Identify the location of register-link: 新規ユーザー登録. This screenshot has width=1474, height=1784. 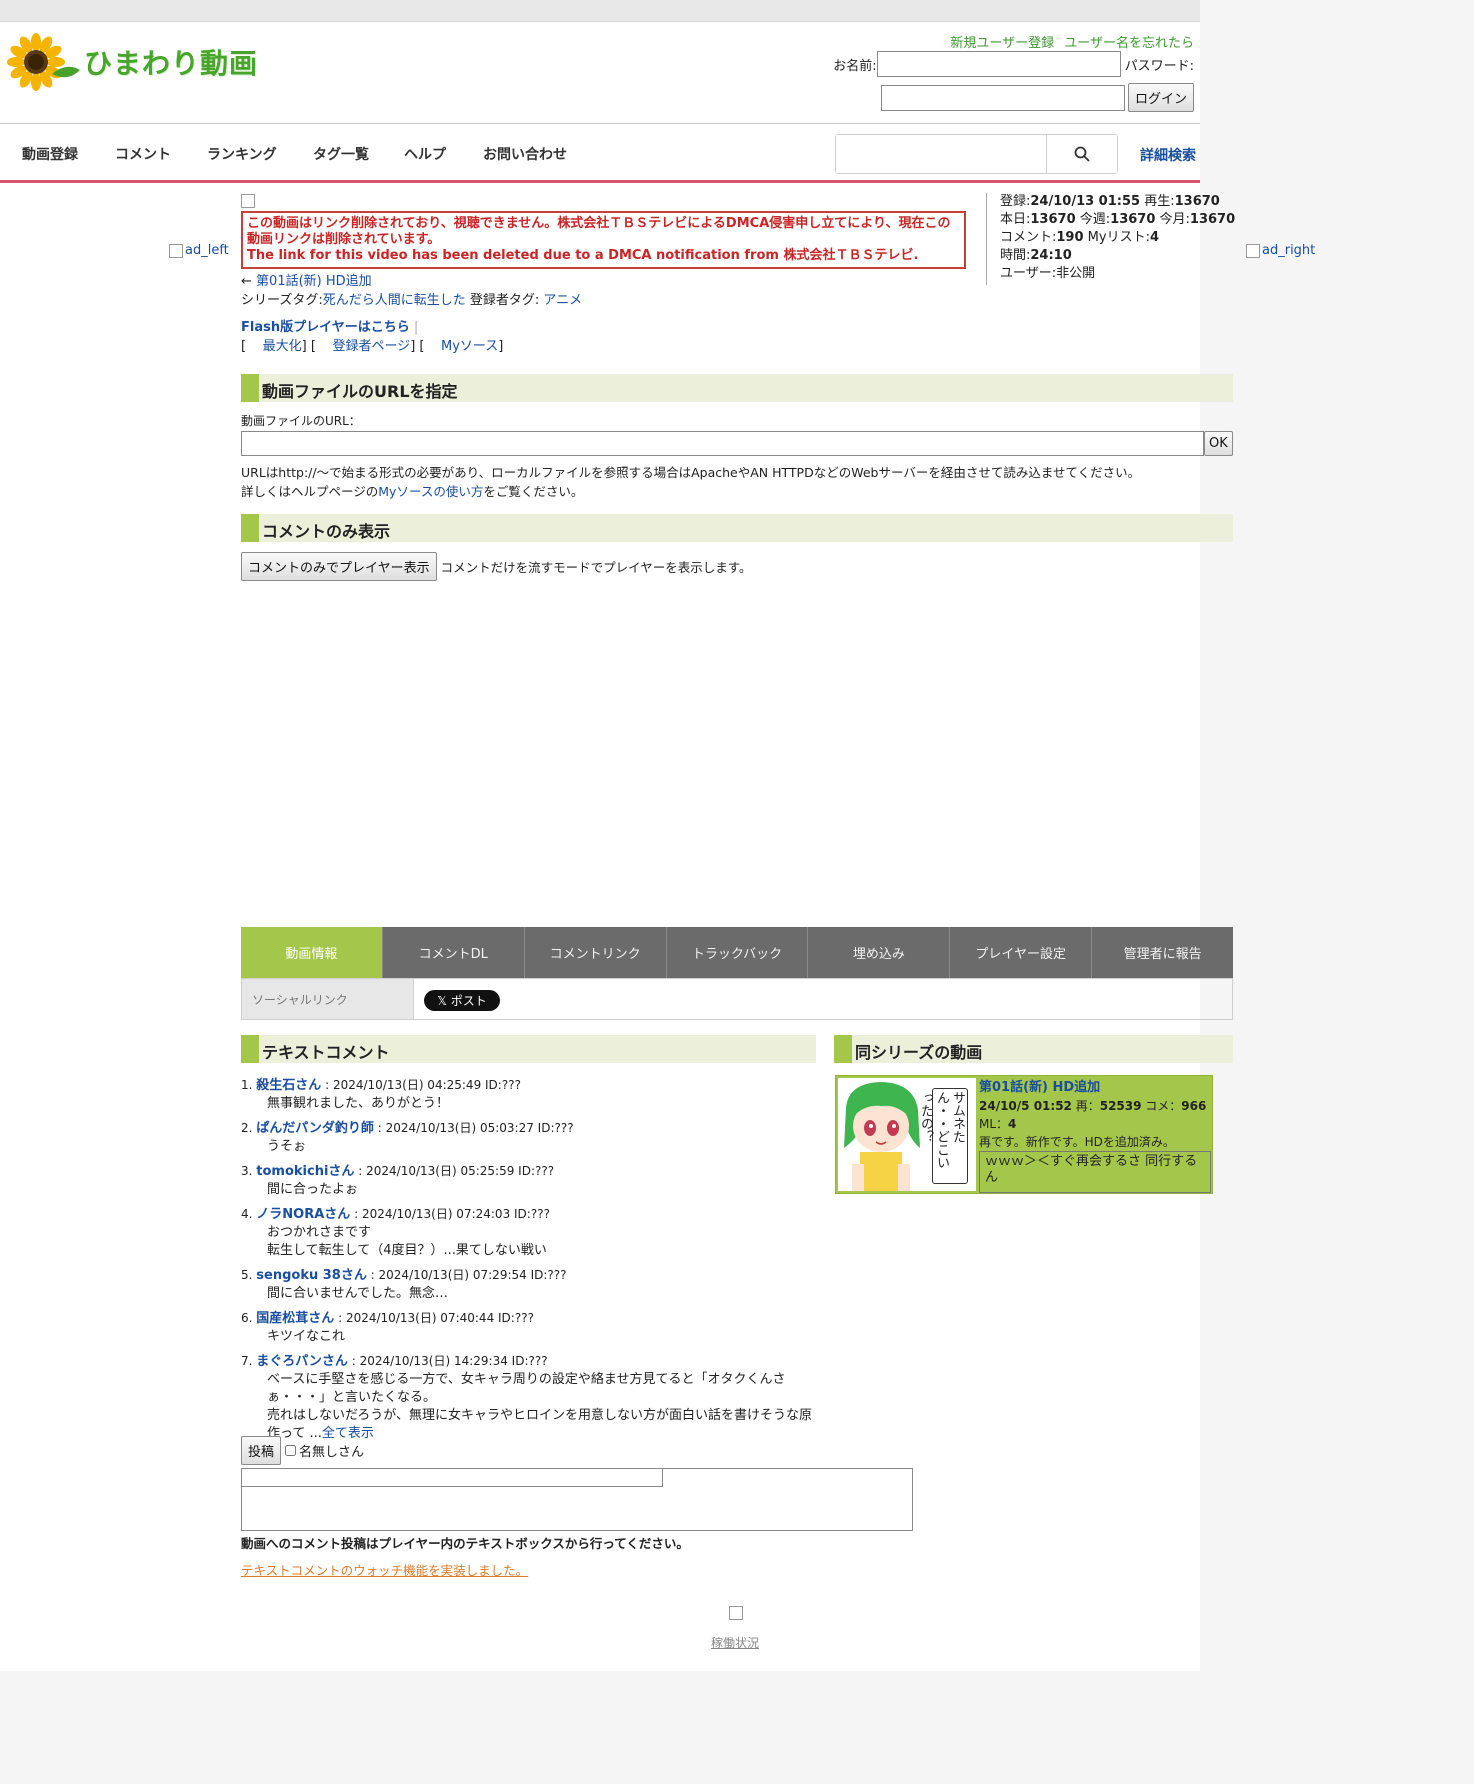
(1002, 43).